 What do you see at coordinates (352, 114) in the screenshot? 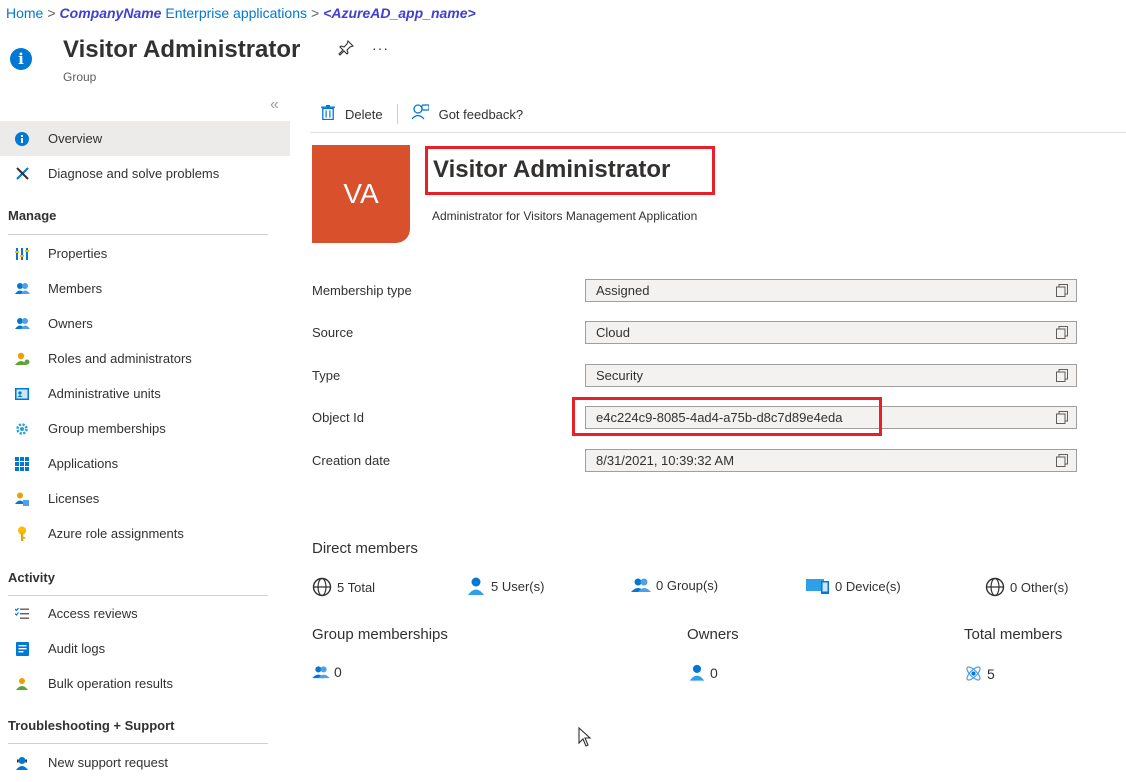
I see `delete-button: Delete` at bounding box center [352, 114].